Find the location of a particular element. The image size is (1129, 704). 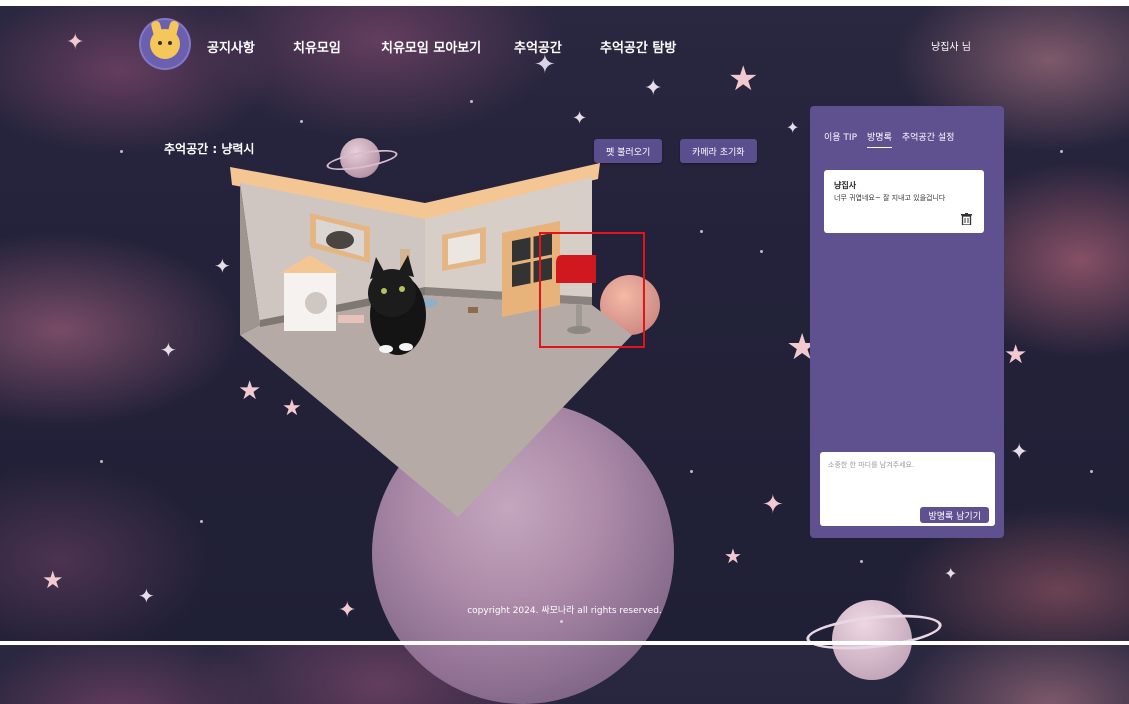

nav-healing-group: 치유모임 is located at coordinates (317, 46).